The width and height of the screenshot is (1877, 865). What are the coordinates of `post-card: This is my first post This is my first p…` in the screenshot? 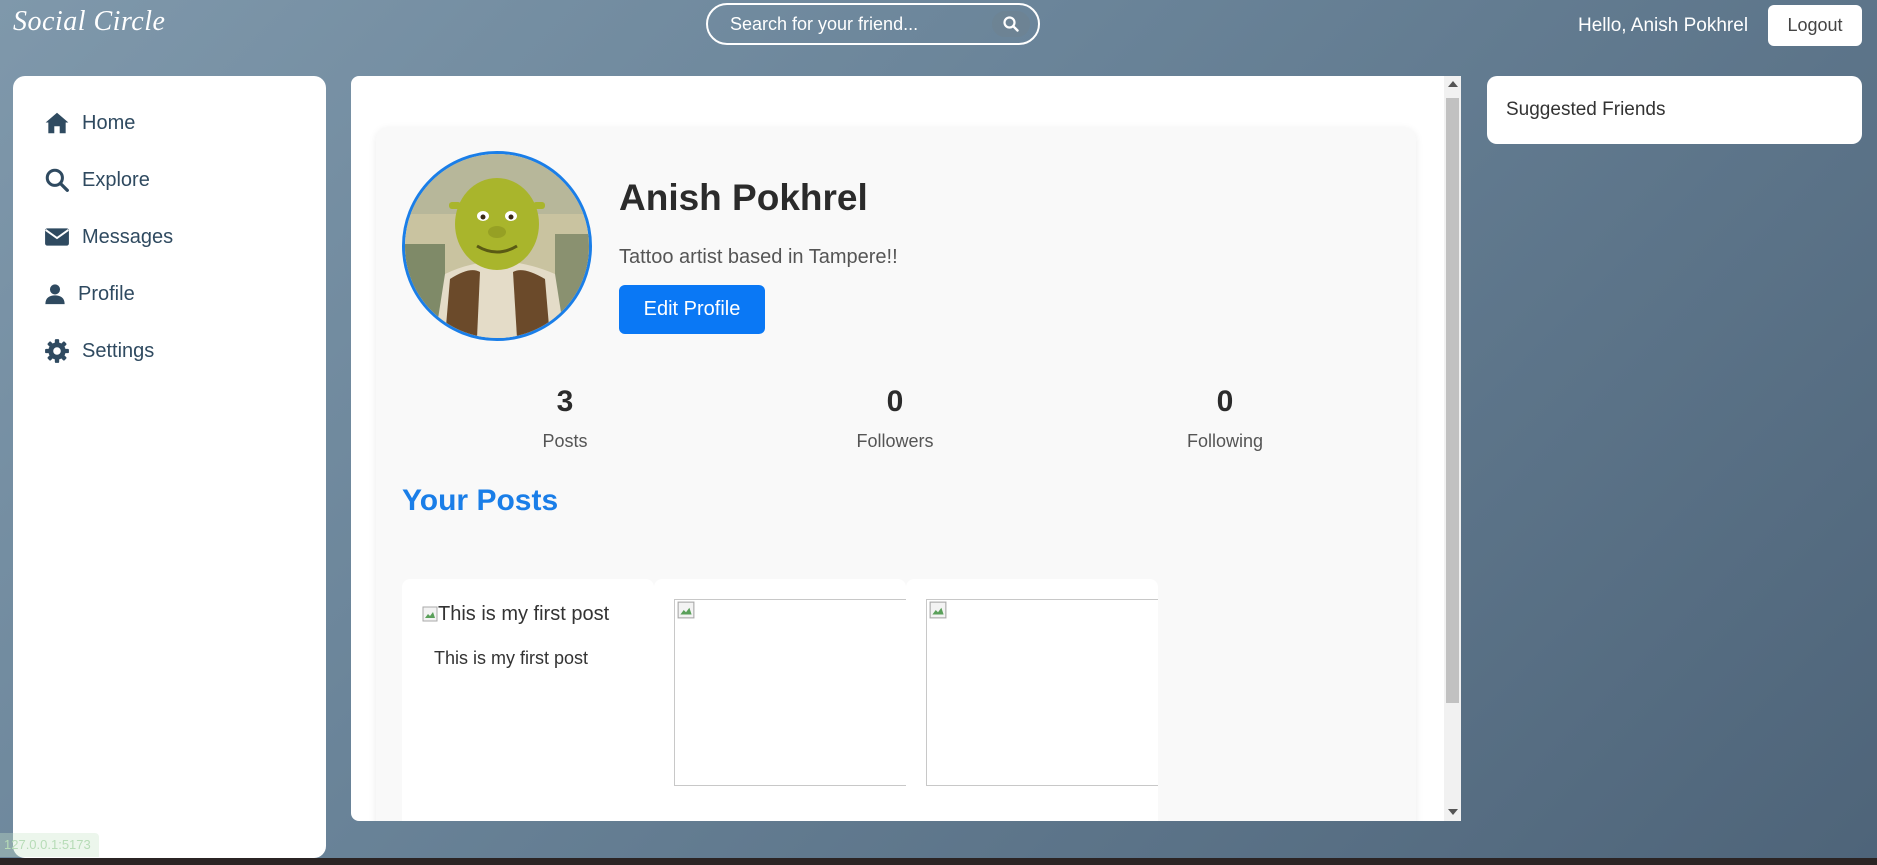 It's located at (528, 700).